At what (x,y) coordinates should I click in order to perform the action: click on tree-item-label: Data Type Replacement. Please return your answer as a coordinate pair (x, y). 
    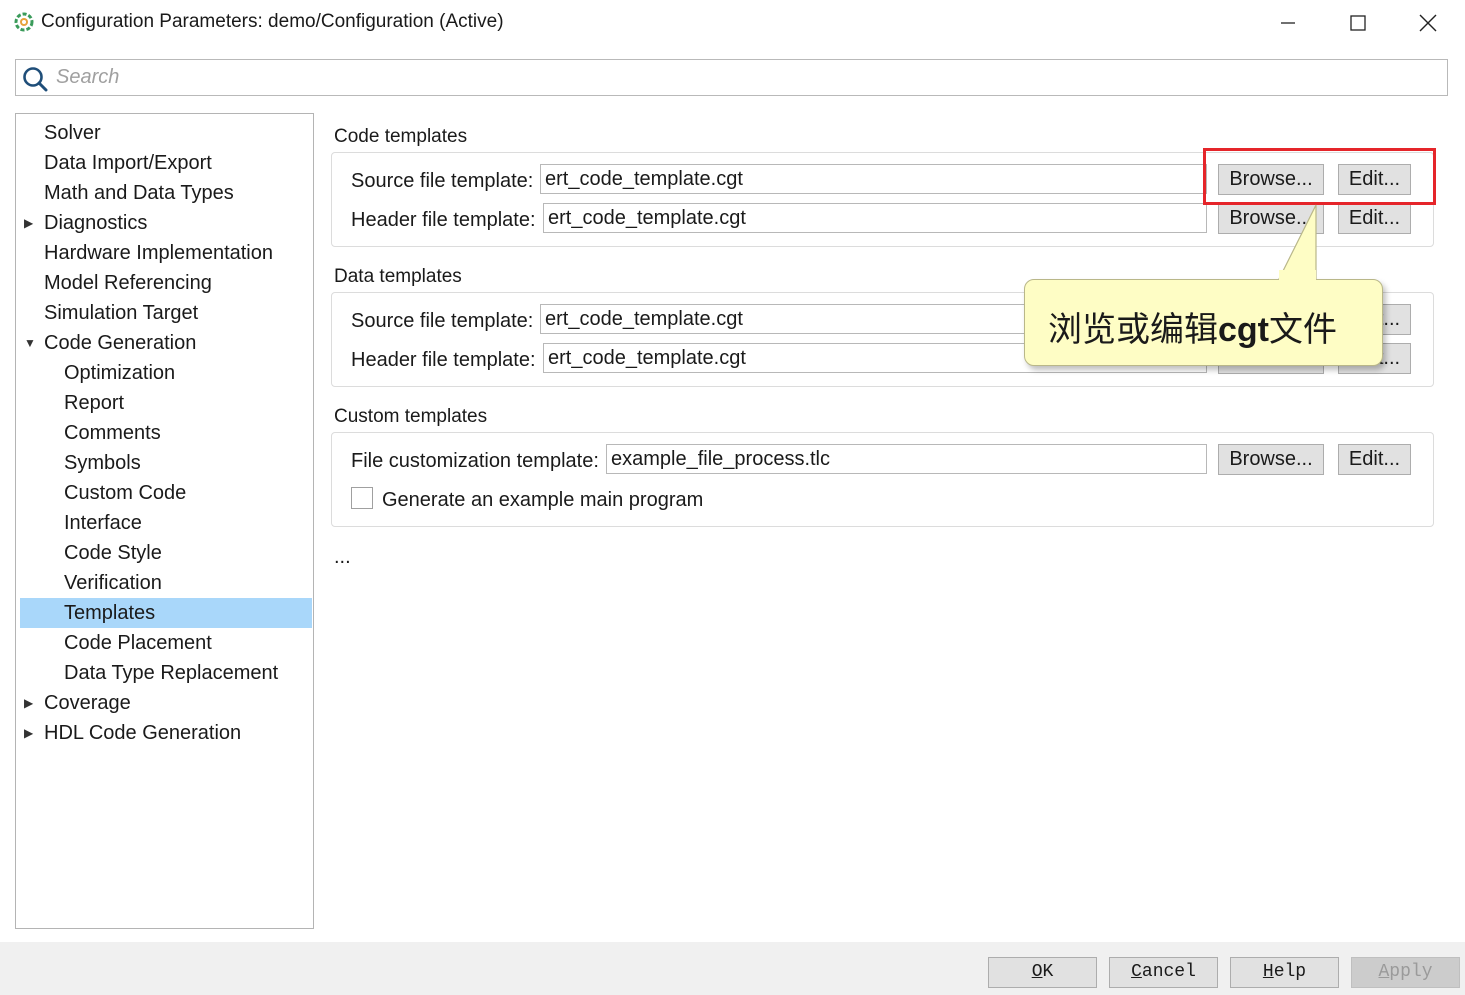
    Looking at the image, I should click on (171, 673).